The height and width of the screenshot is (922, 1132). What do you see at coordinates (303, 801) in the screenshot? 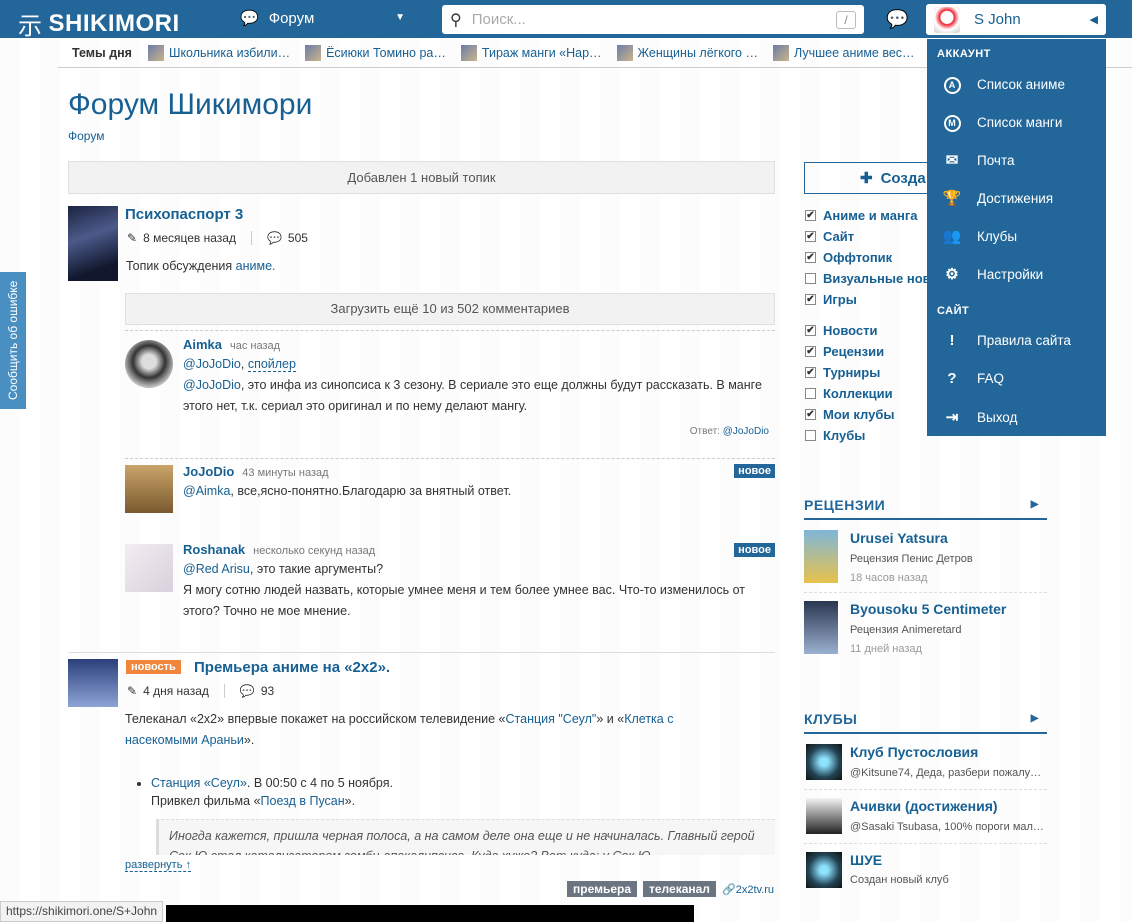
I see `film-link: Поезд в Пусан` at bounding box center [303, 801].